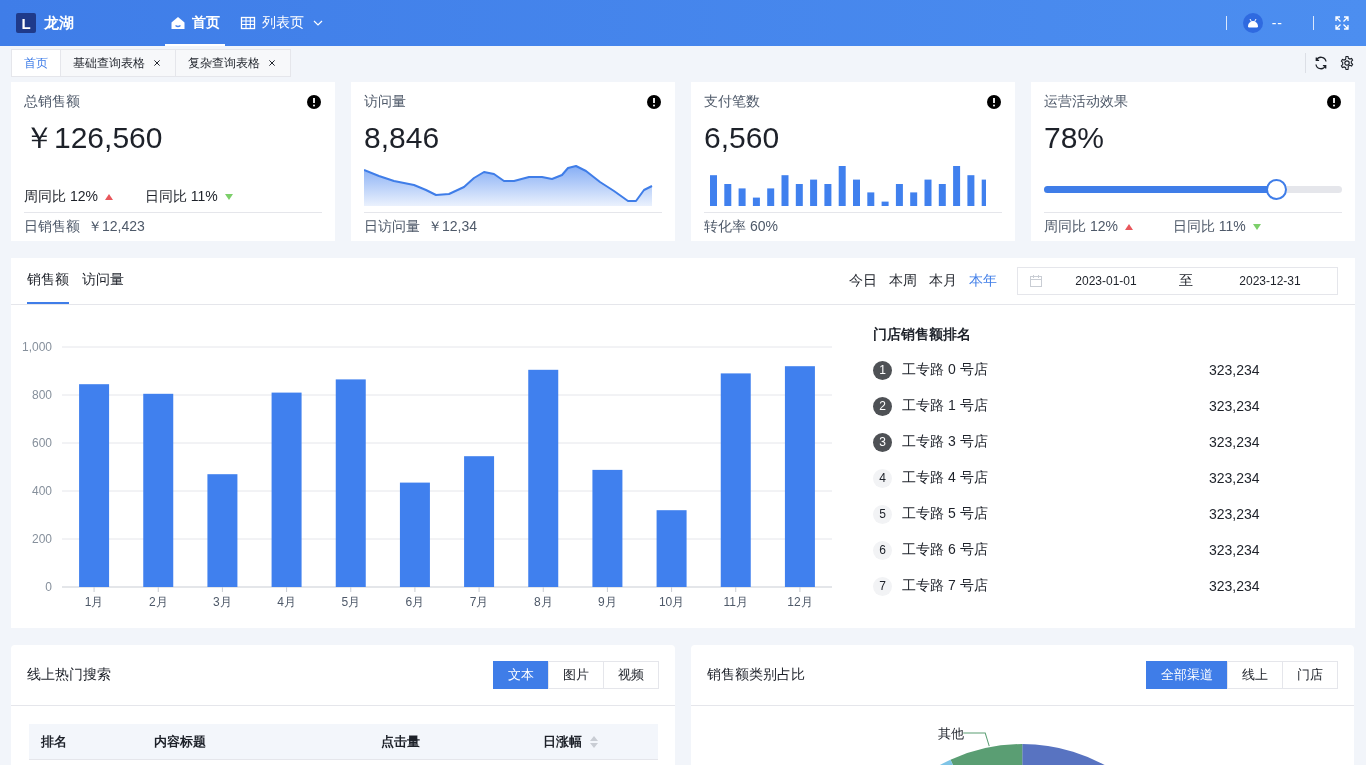 This screenshot has width=1366, height=765. I want to click on axis-label: 8月, so click(543, 602).